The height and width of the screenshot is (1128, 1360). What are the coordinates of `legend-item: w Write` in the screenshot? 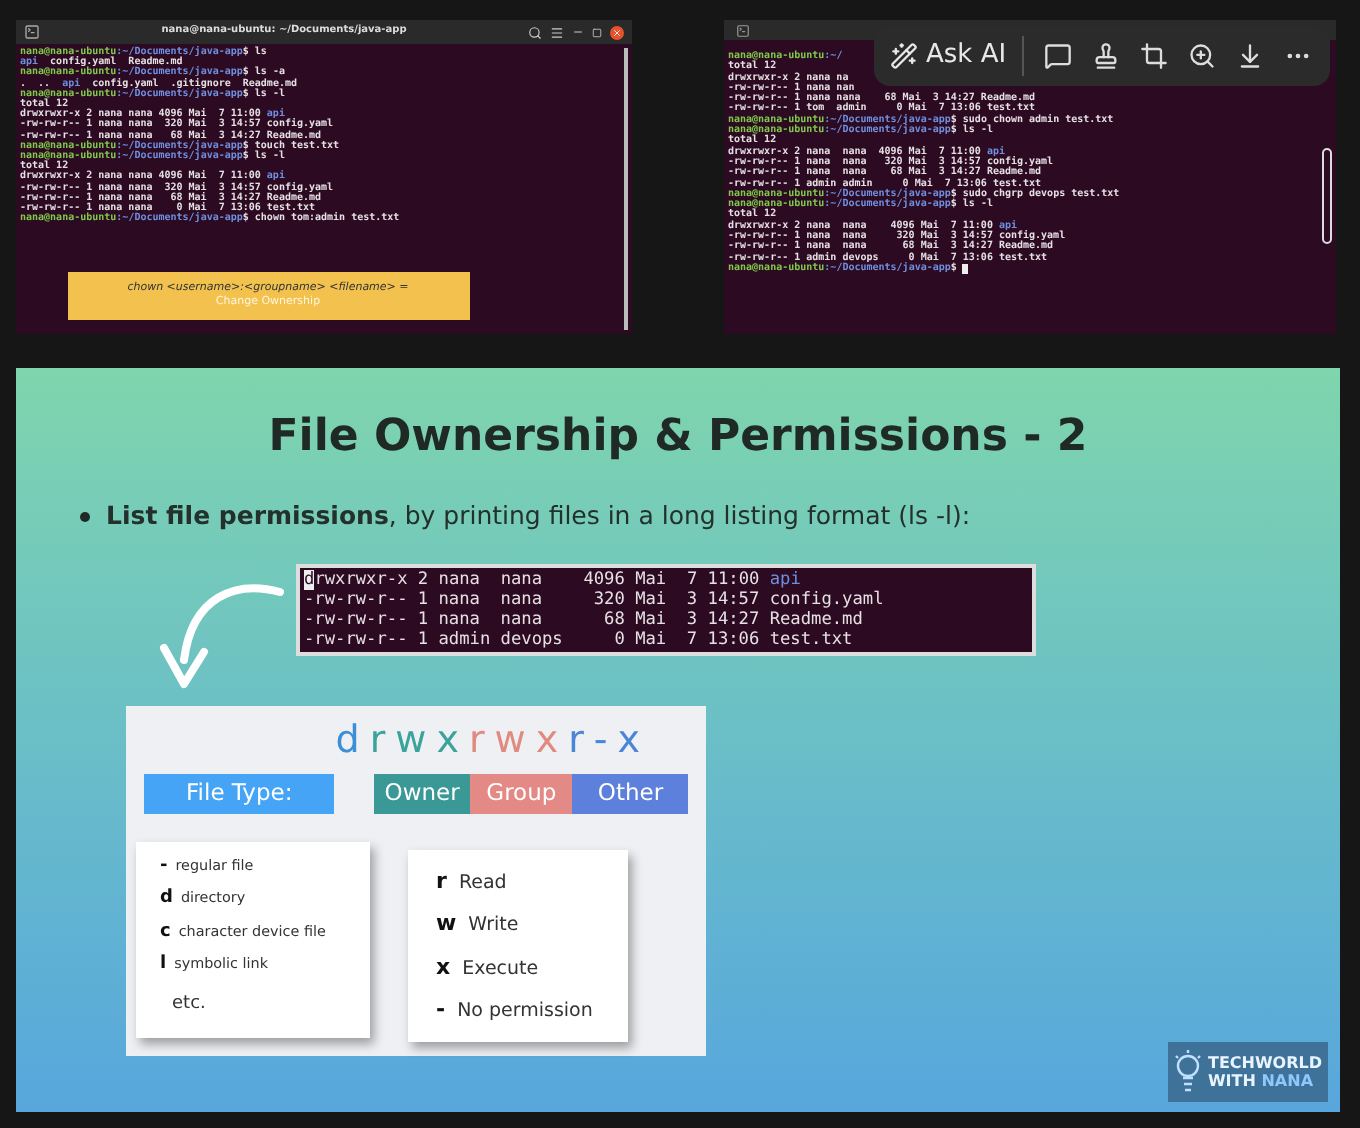 It's located at (478, 924).